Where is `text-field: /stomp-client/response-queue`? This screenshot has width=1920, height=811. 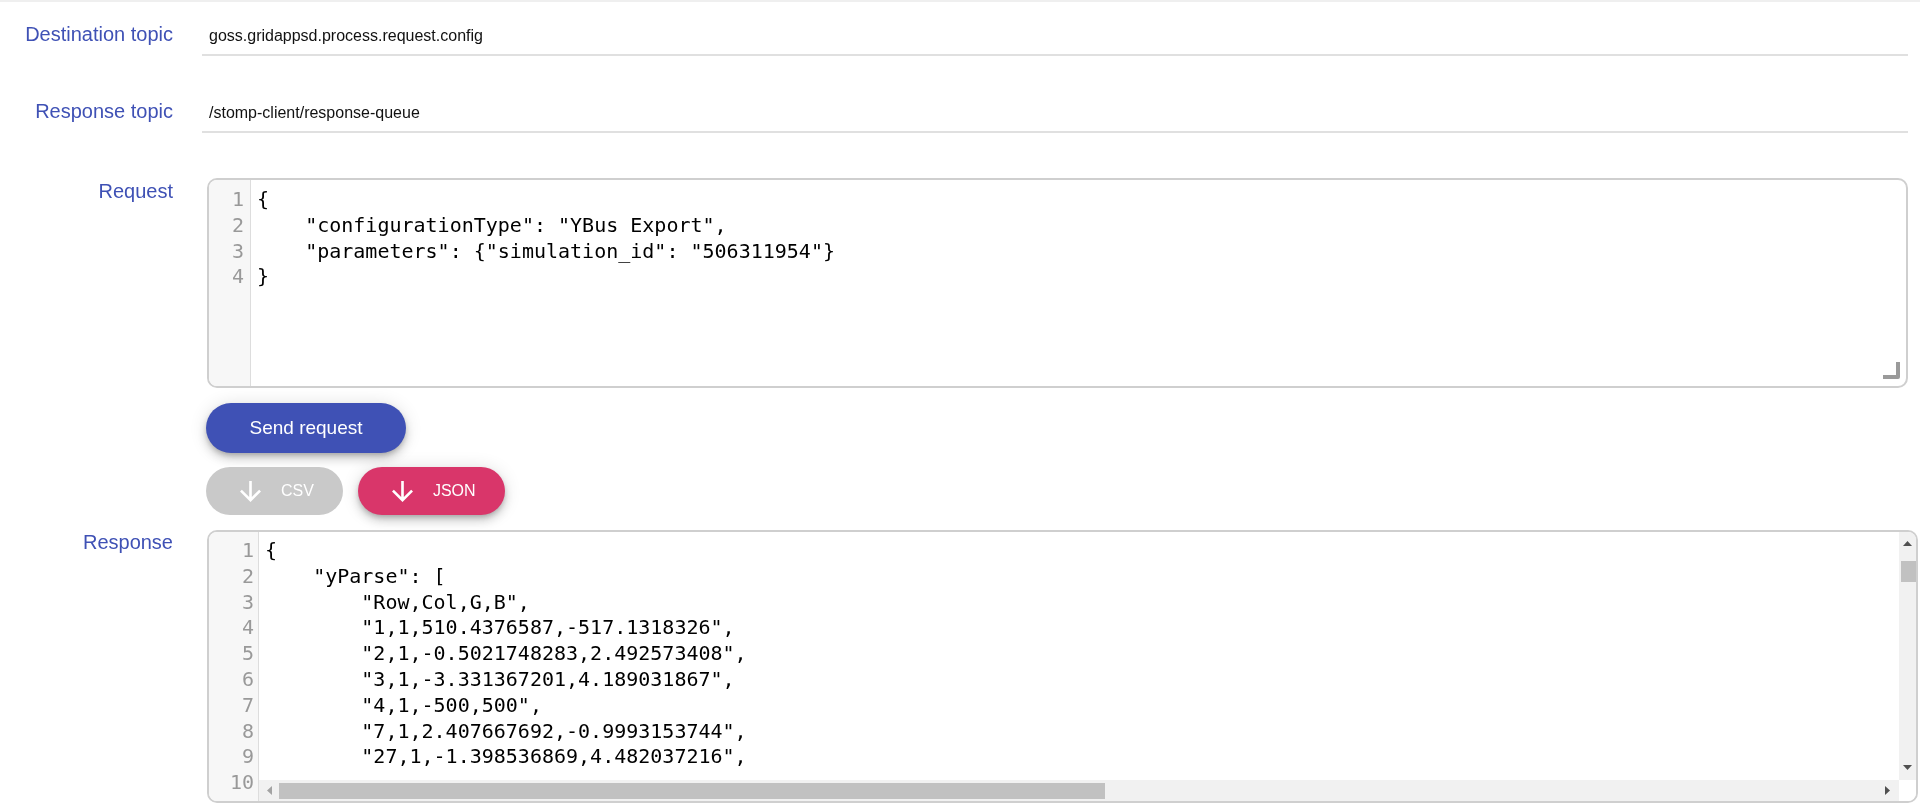 text-field: /stomp-client/response-queue is located at coordinates (1055, 115).